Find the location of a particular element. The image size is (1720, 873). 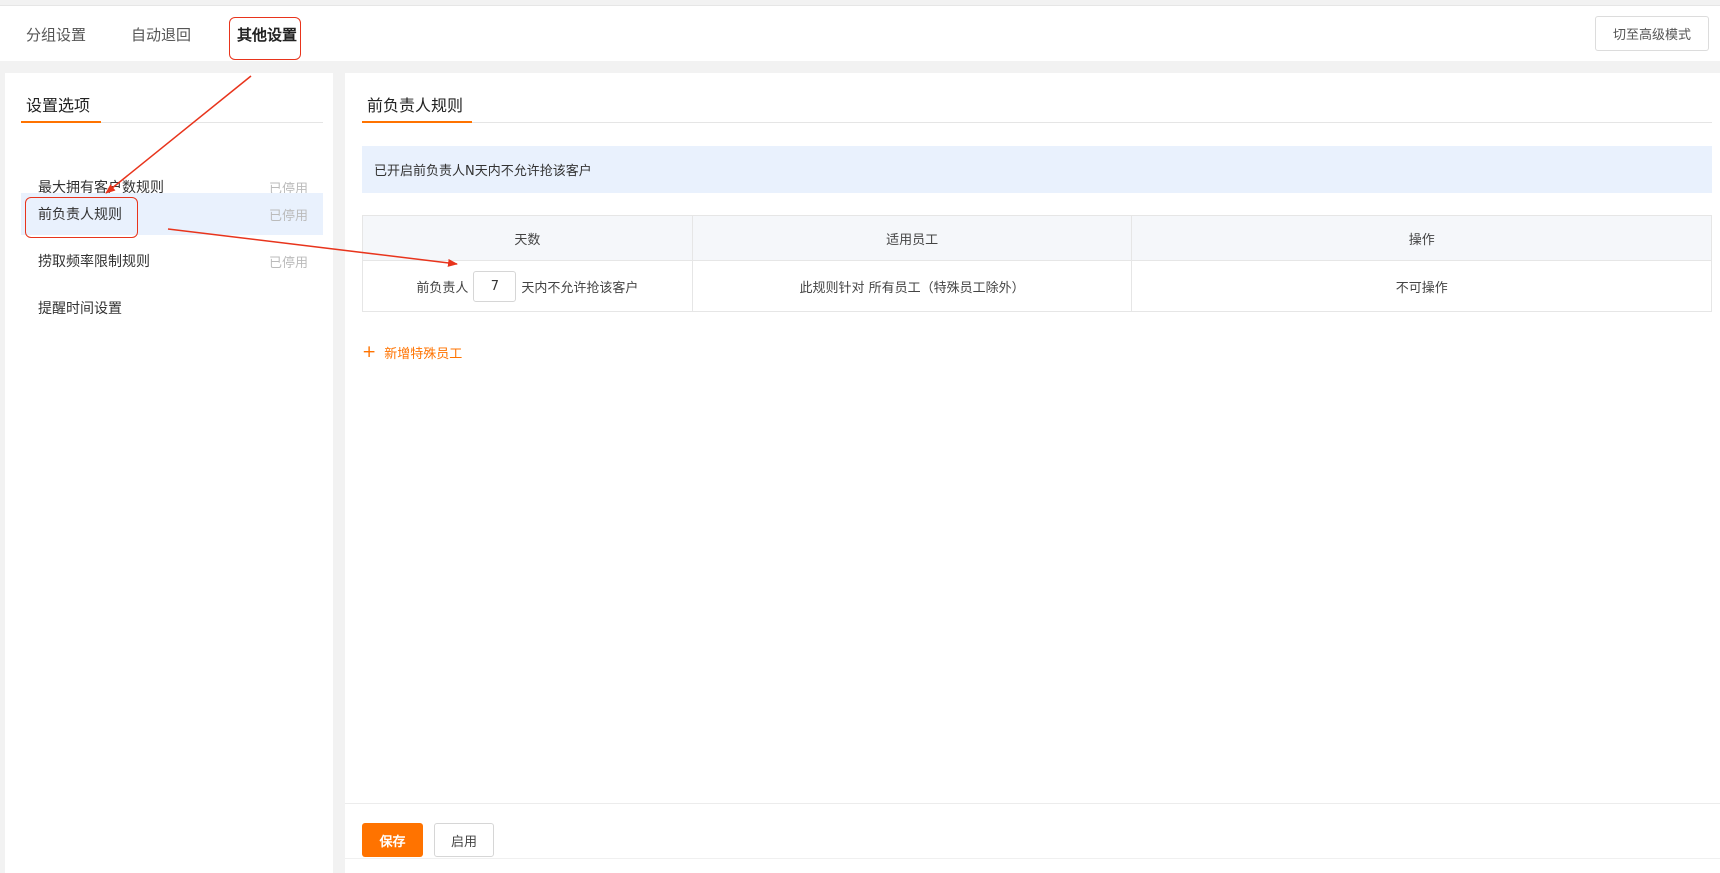

sidebar-item-fetch-frequency-rule: 捞取频率限制规则 已停用 is located at coordinates (172, 261).